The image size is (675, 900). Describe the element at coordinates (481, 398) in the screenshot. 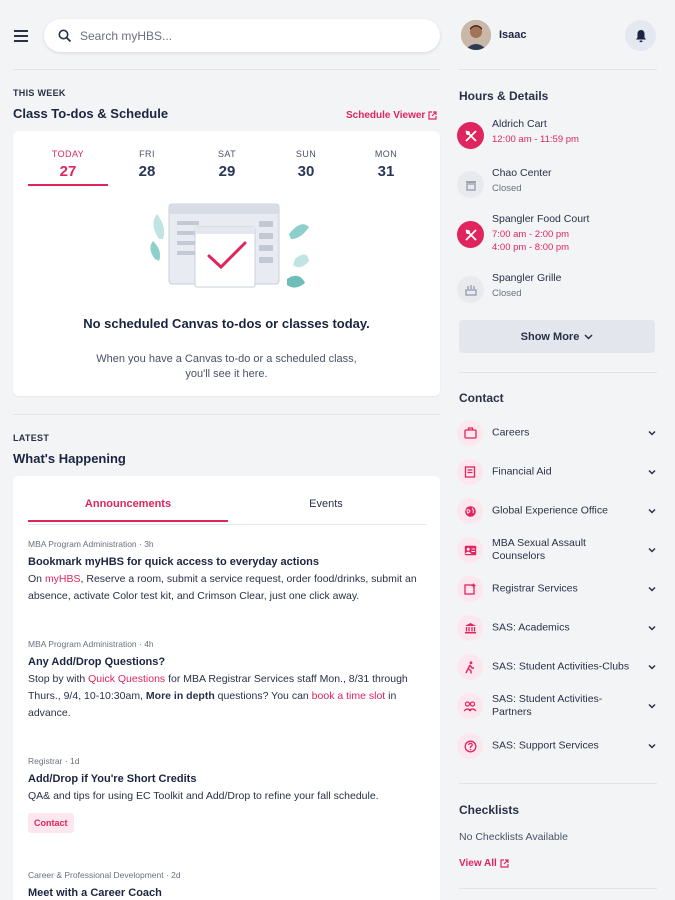

I see `contact-title: Contact` at that location.